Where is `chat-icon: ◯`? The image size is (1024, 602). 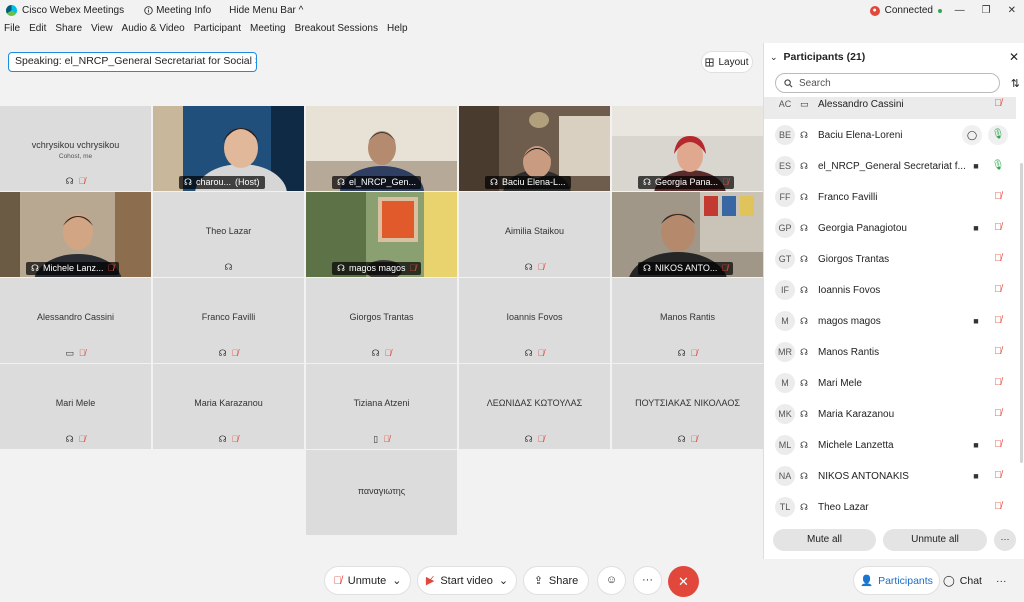 chat-icon: ◯ is located at coordinates (972, 135).